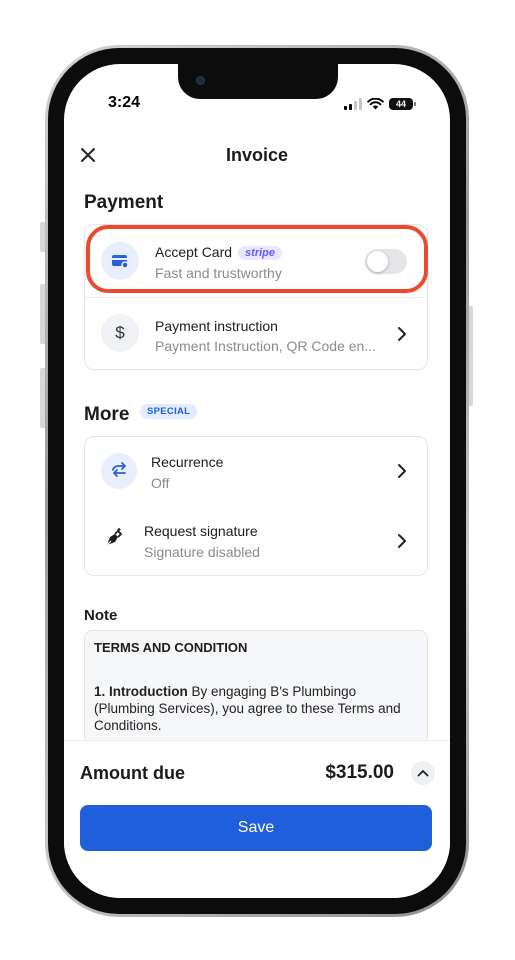  I want to click on status-icons: 44, so click(380, 104).